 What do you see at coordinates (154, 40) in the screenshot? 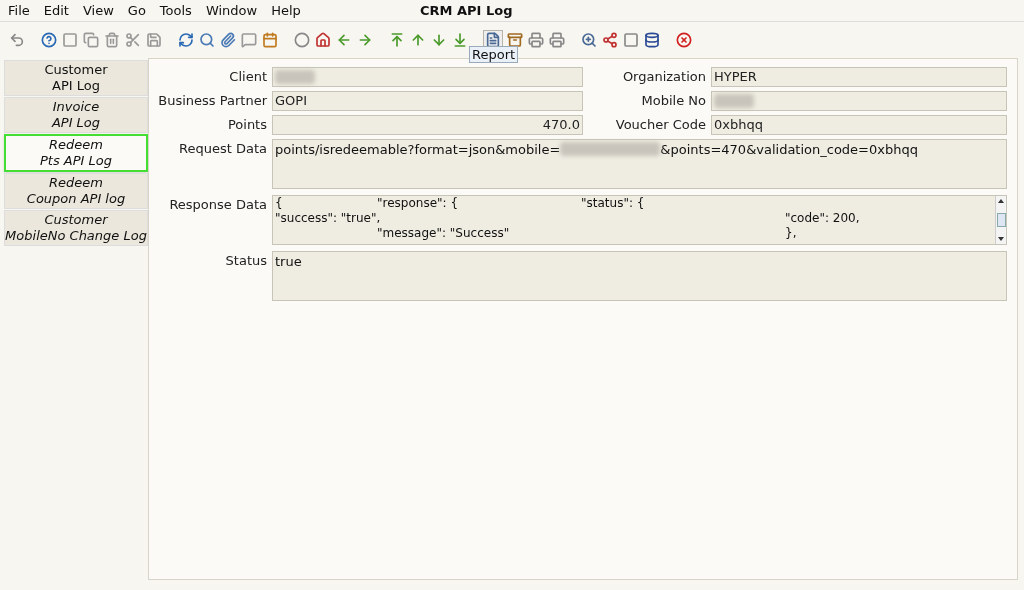
I see `save-icon` at bounding box center [154, 40].